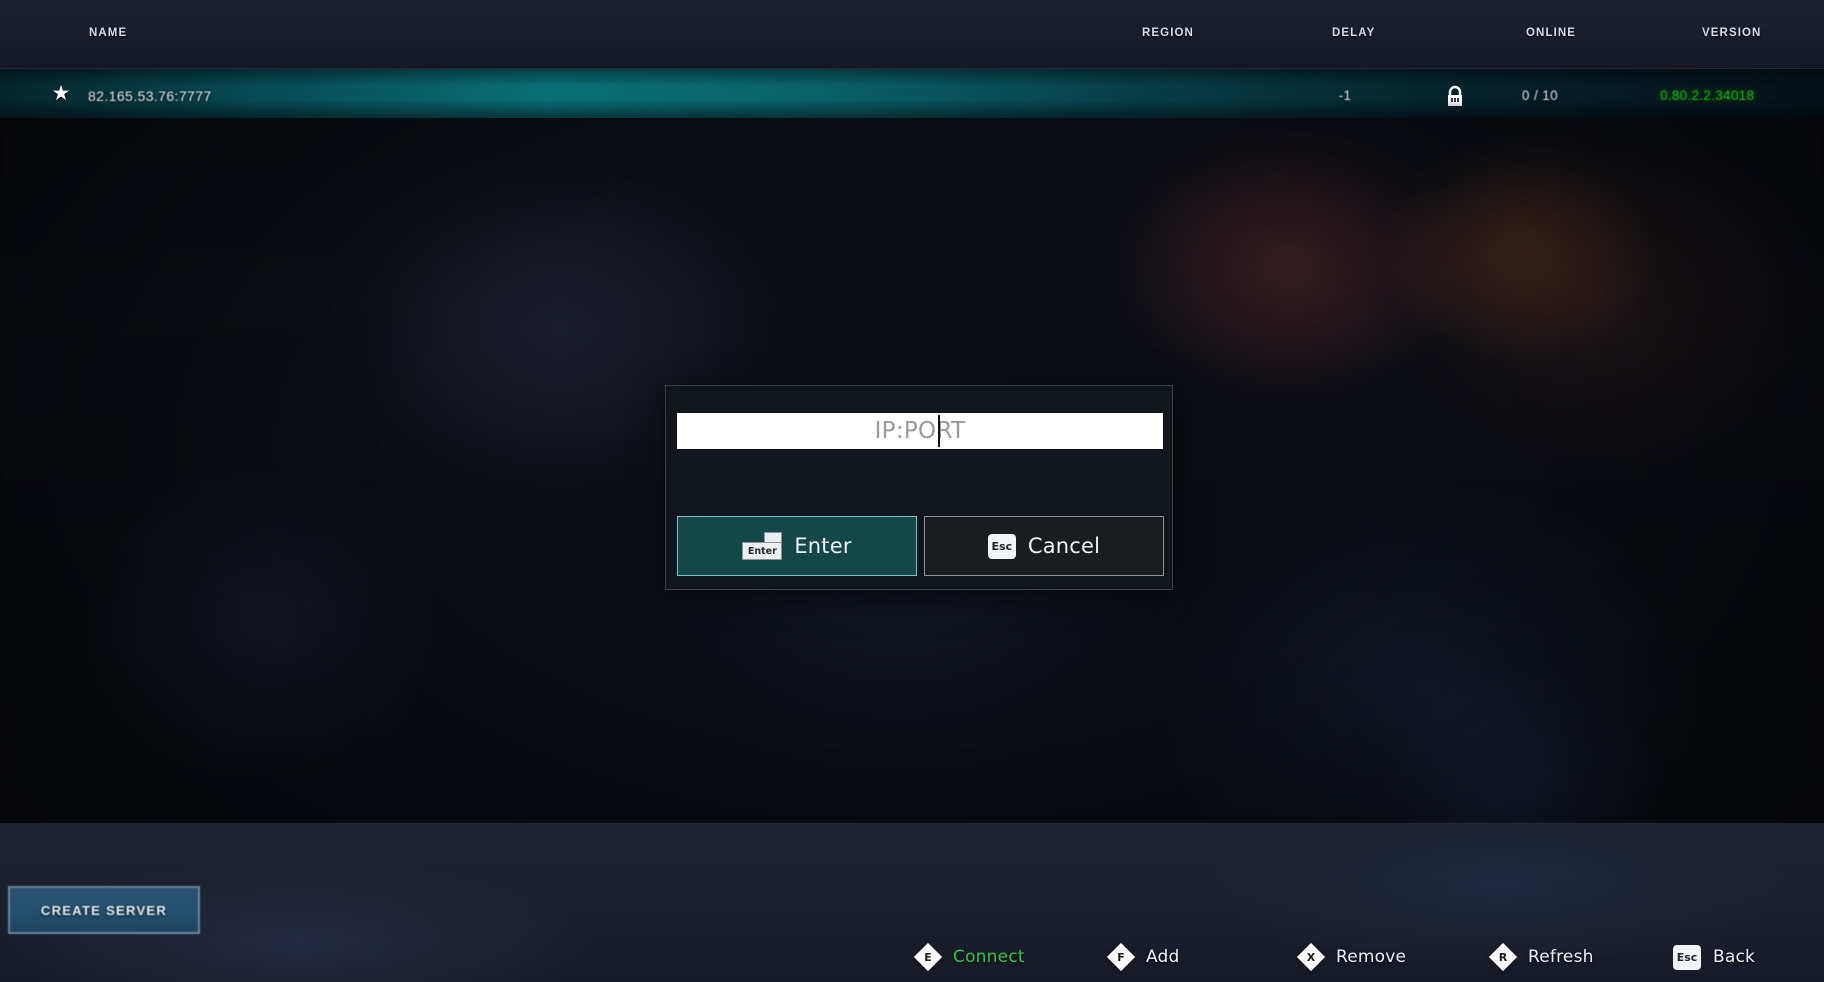  I want to click on key-badge-e-icon: E, so click(928, 957).